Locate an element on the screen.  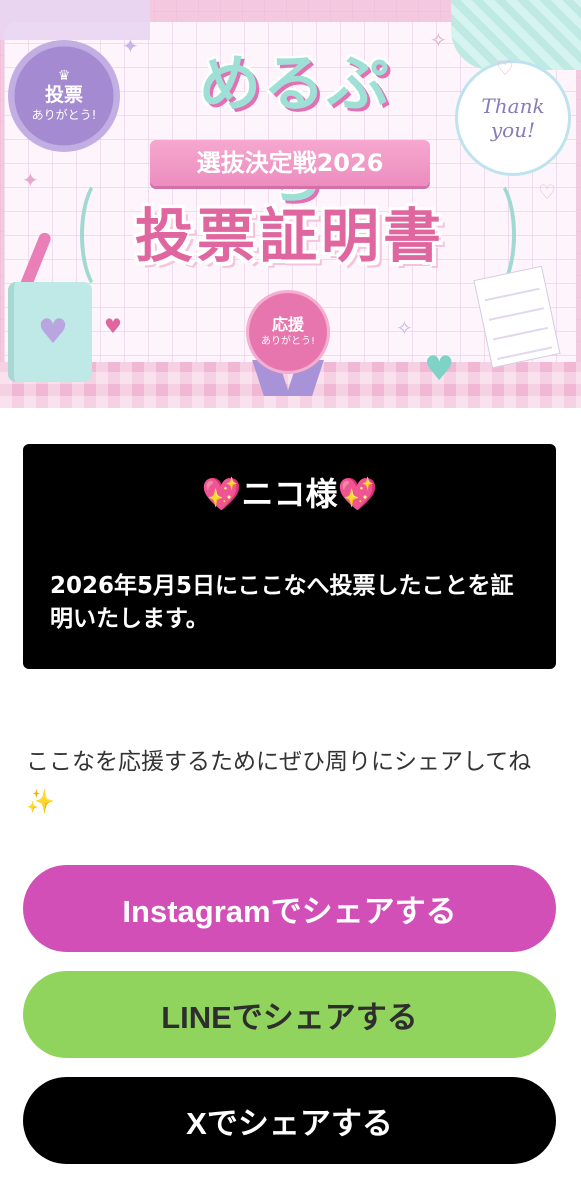
thanks-line2: you! is located at coordinates (513, 130).